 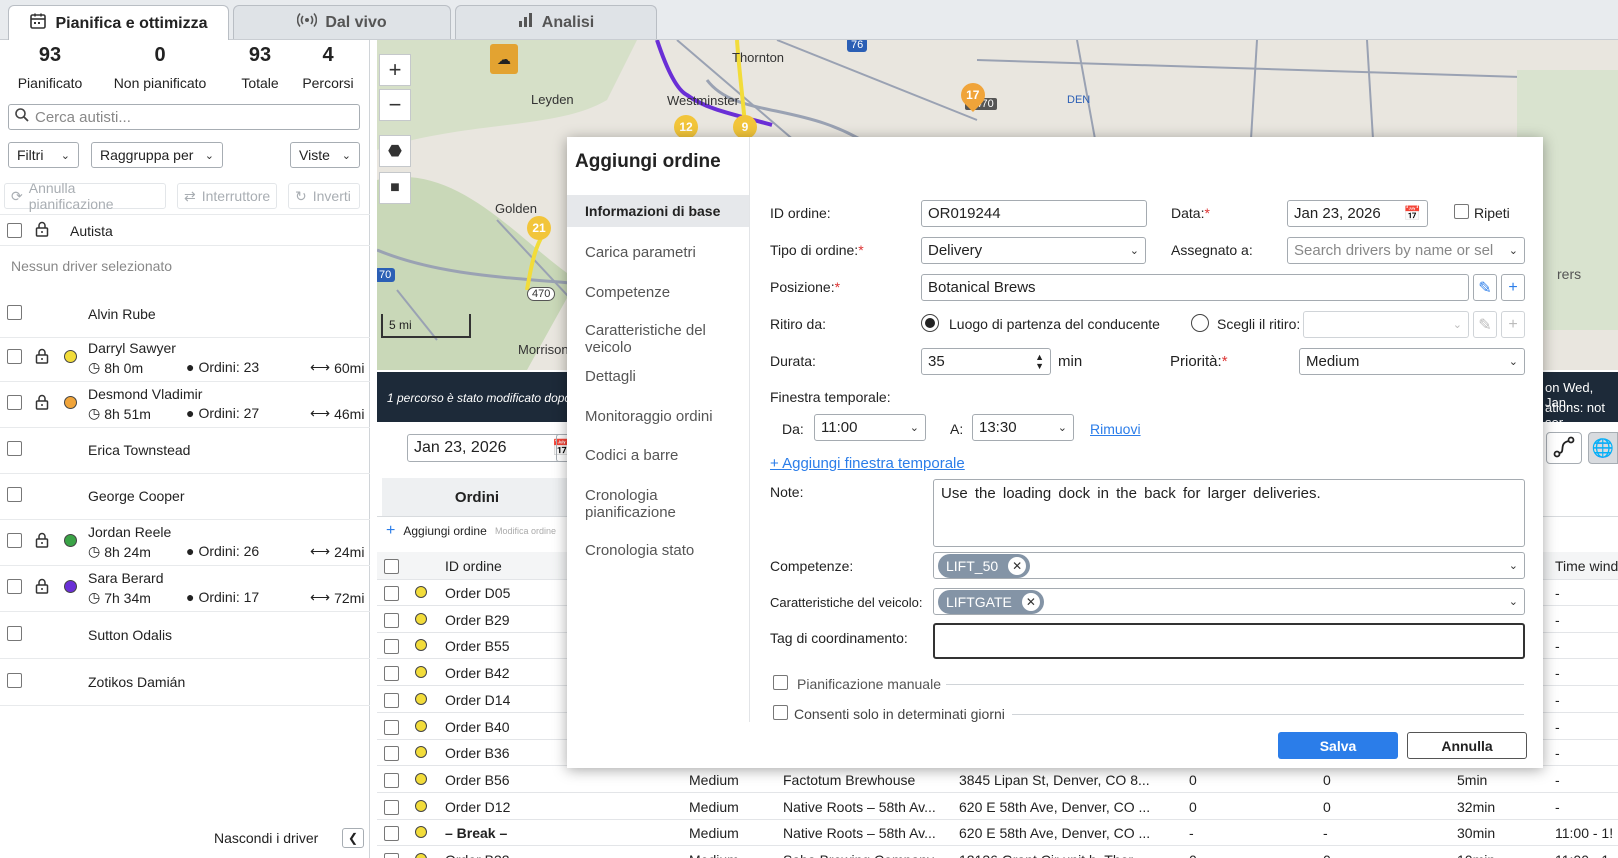 I want to click on select-all-checkbox, so click(x=14, y=230).